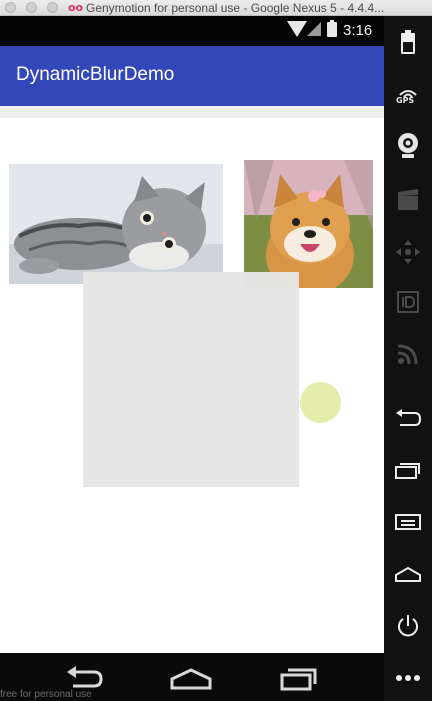 This screenshot has width=432, height=701. I want to click on menu-icon, so click(408, 522).